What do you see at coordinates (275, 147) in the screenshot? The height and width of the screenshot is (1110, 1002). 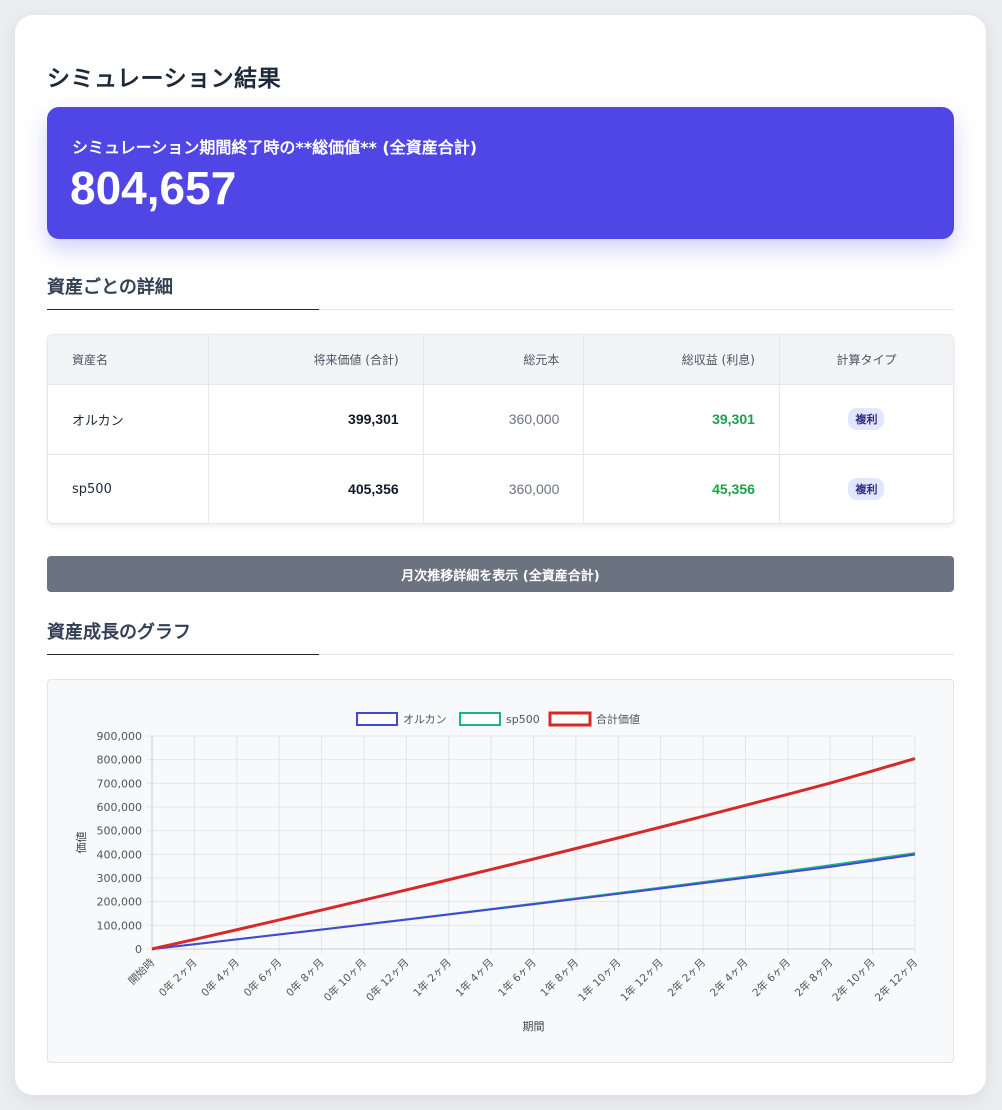 I see `total-value-label: シミュレーション期間終了時の**総価値** (全資産合計)` at bounding box center [275, 147].